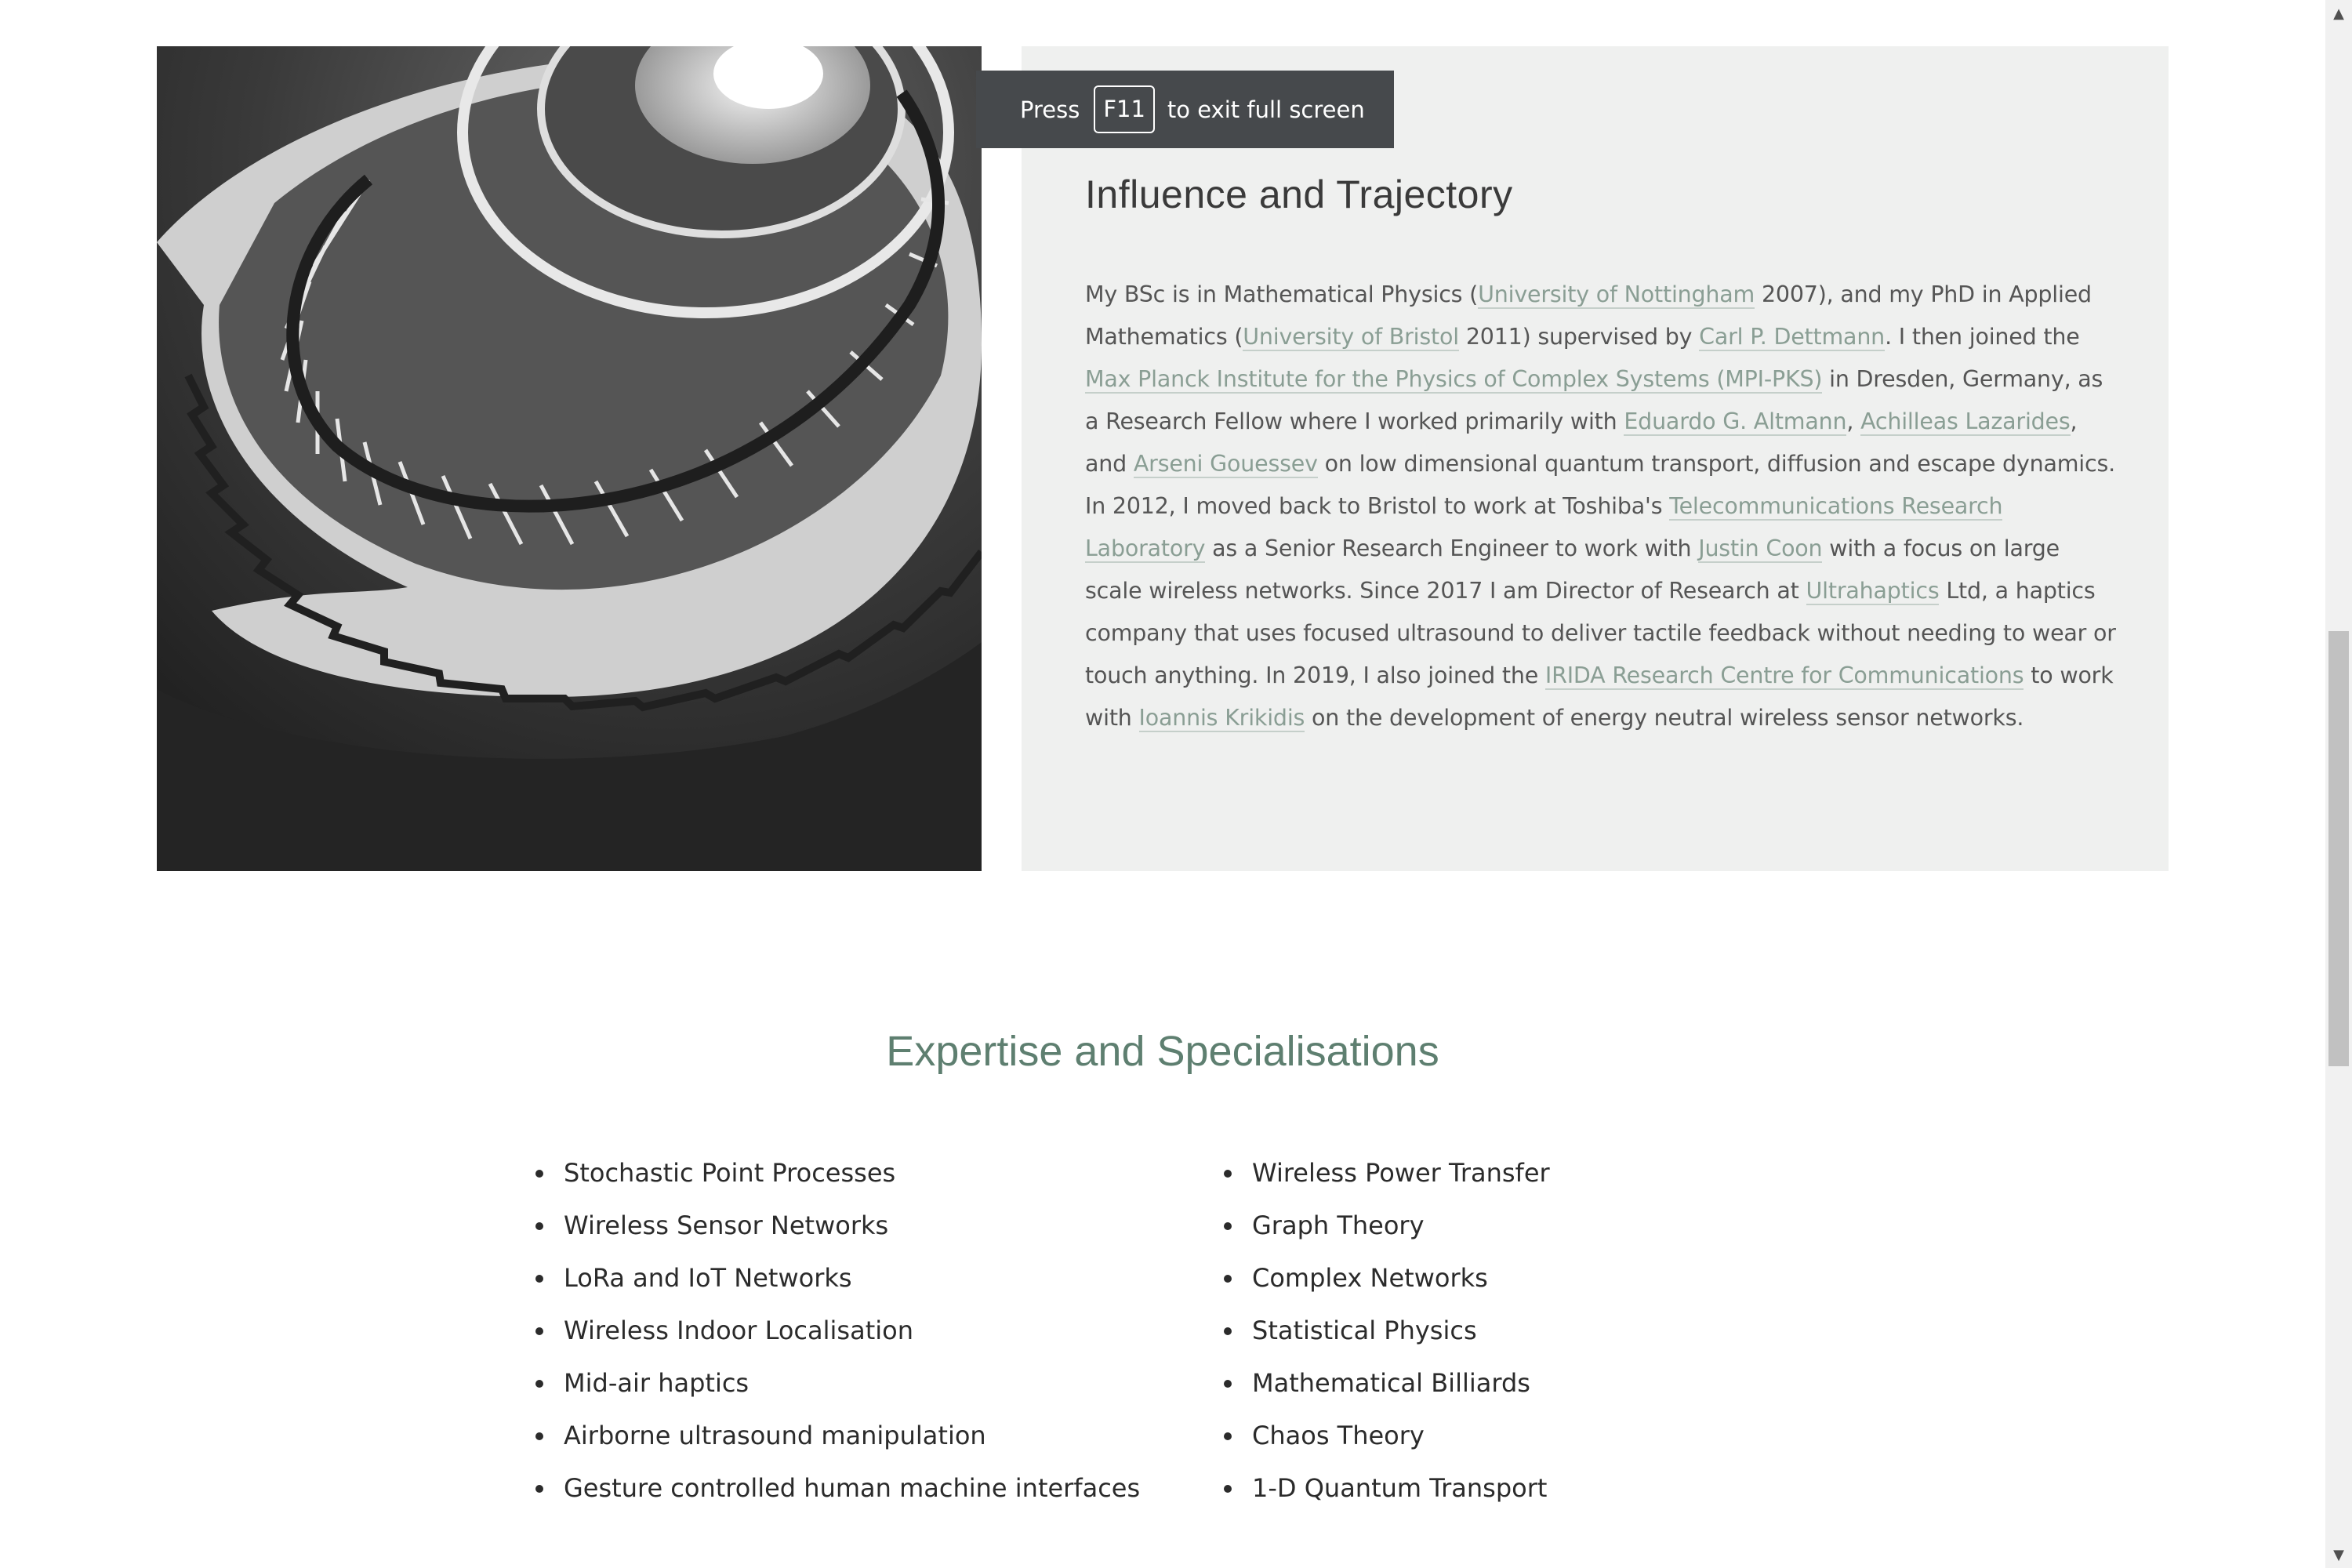 This screenshot has height=1568, width=2352. Describe the element at coordinates (1299, 194) in the screenshot. I see `section-heading: Influence and Trajectory` at that location.